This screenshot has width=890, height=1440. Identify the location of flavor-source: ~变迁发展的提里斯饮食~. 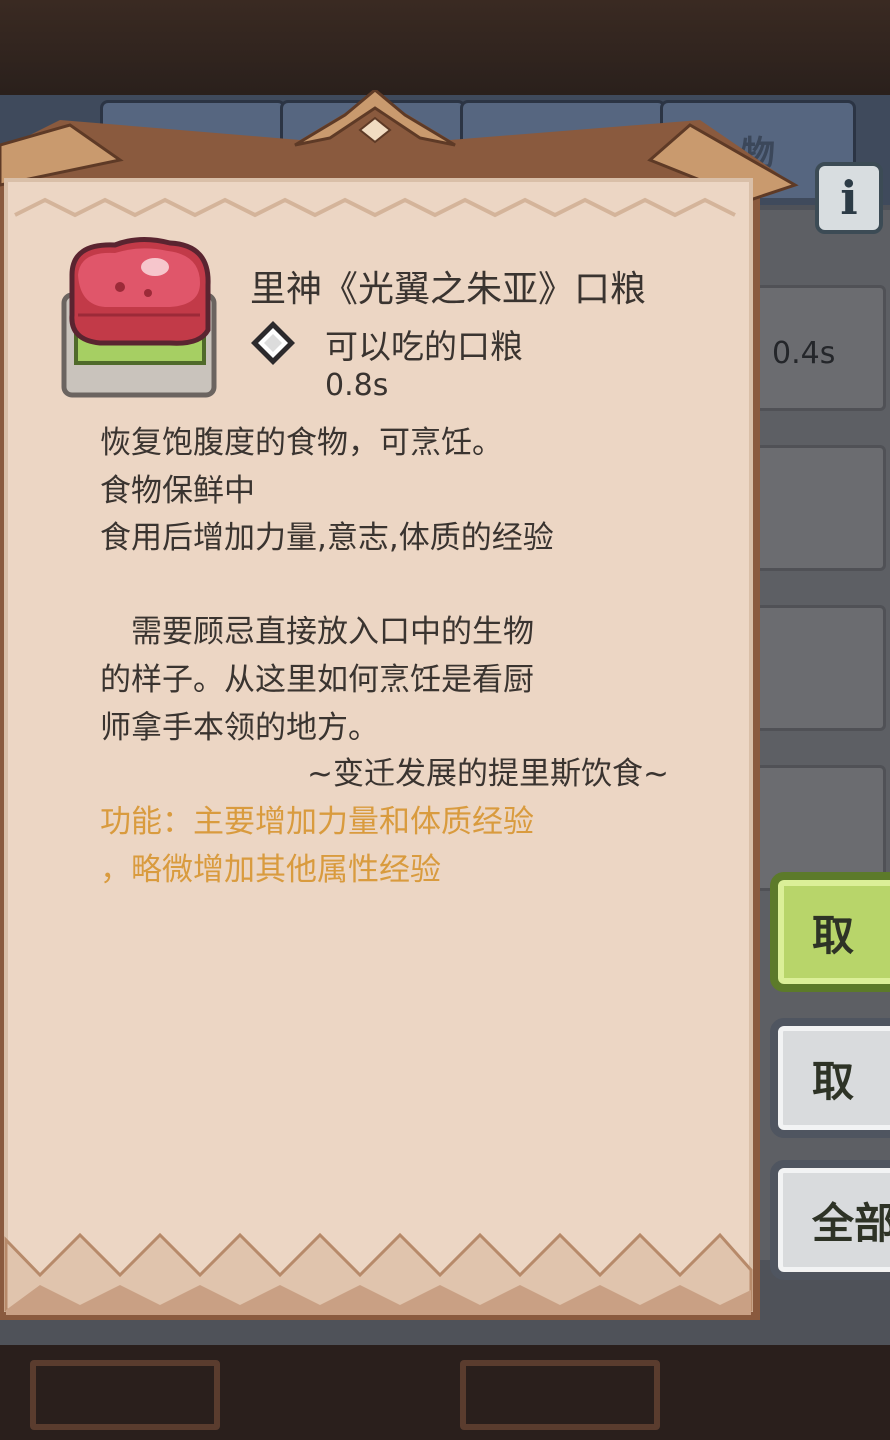
(488, 774).